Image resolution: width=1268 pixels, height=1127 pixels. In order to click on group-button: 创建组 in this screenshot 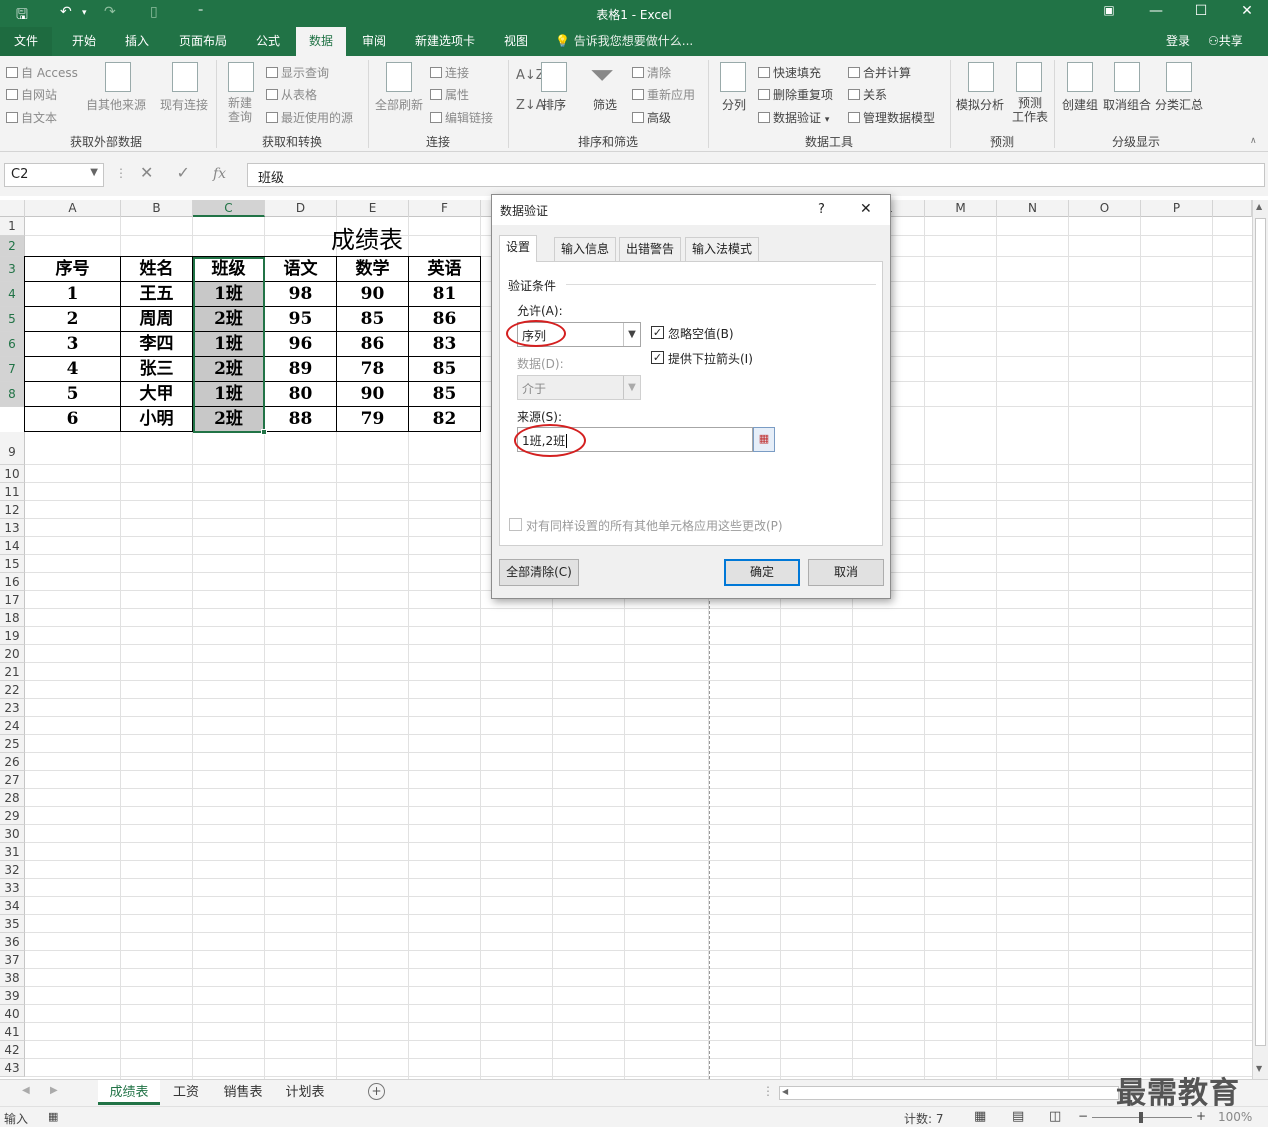, I will do `click(1080, 104)`.